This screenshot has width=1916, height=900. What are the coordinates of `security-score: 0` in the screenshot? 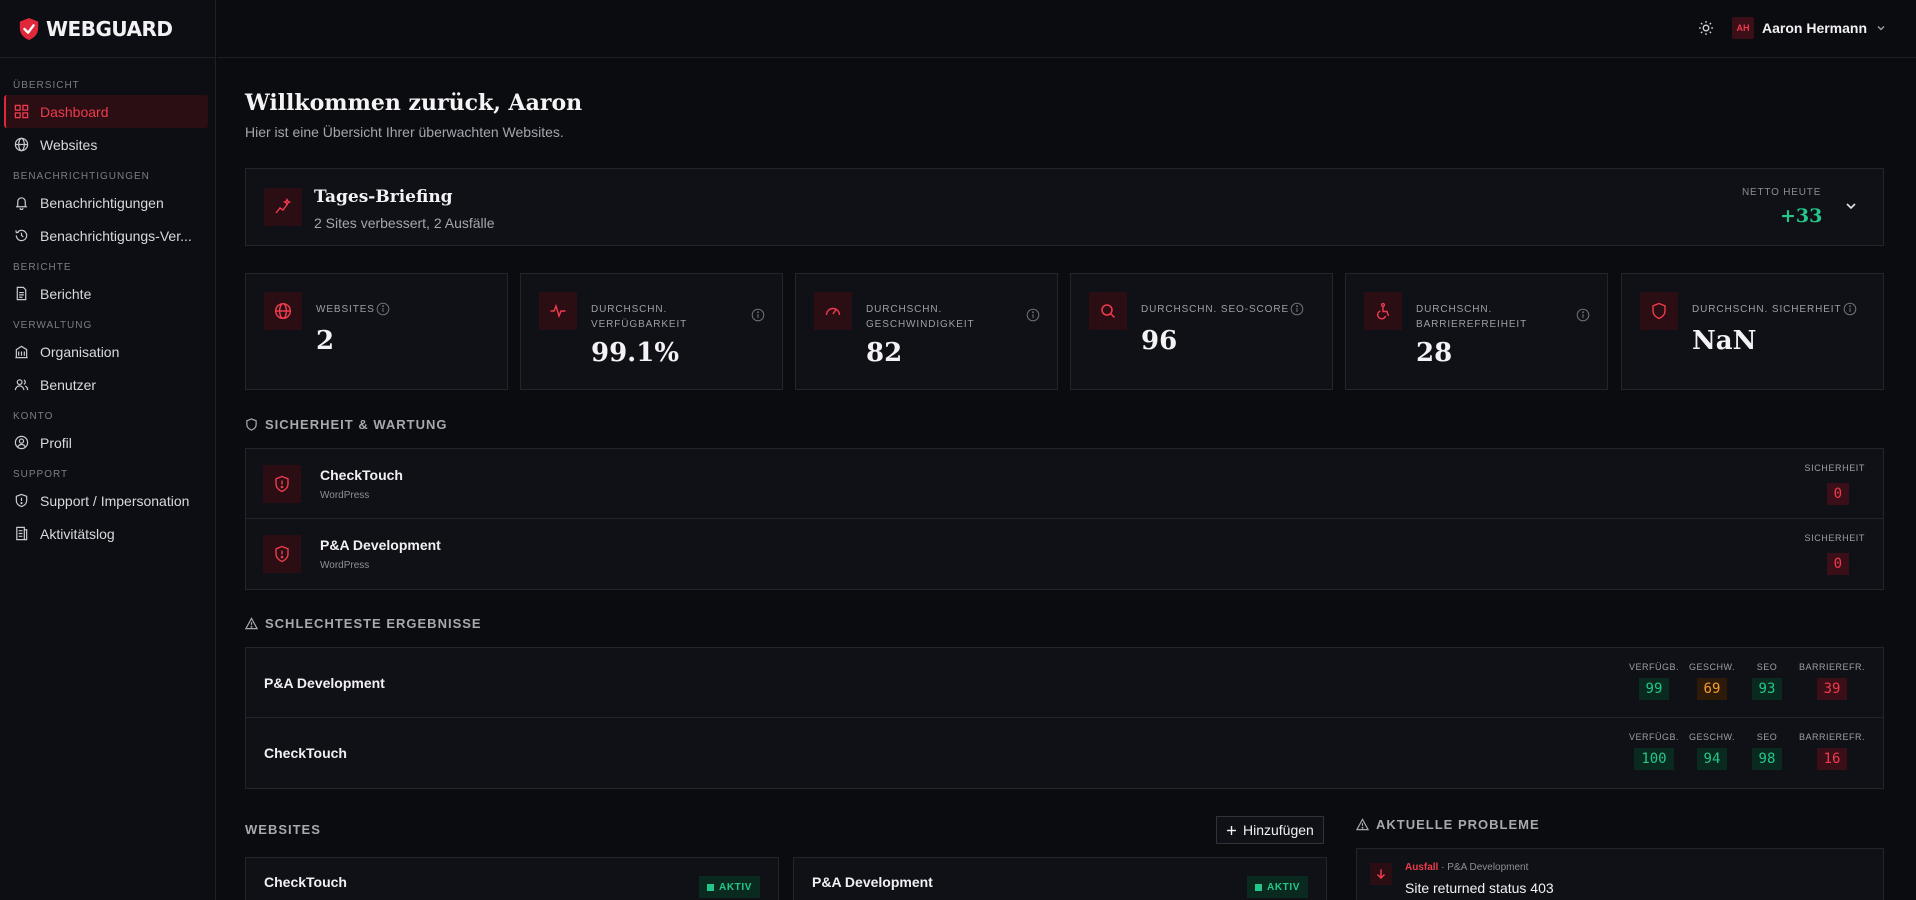 It's located at (1837, 494).